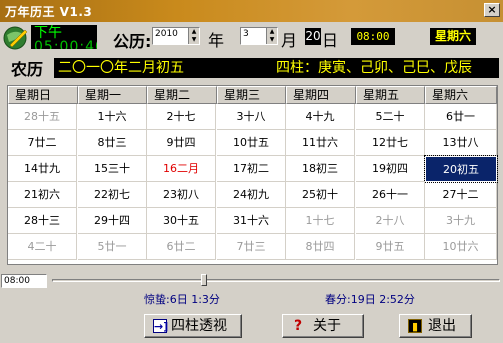  What do you see at coordinates (370, 299) in the screenshot?
I see `solar-term-chunfen: 春分:19日 2:52分` at bounding box center [370, 299].